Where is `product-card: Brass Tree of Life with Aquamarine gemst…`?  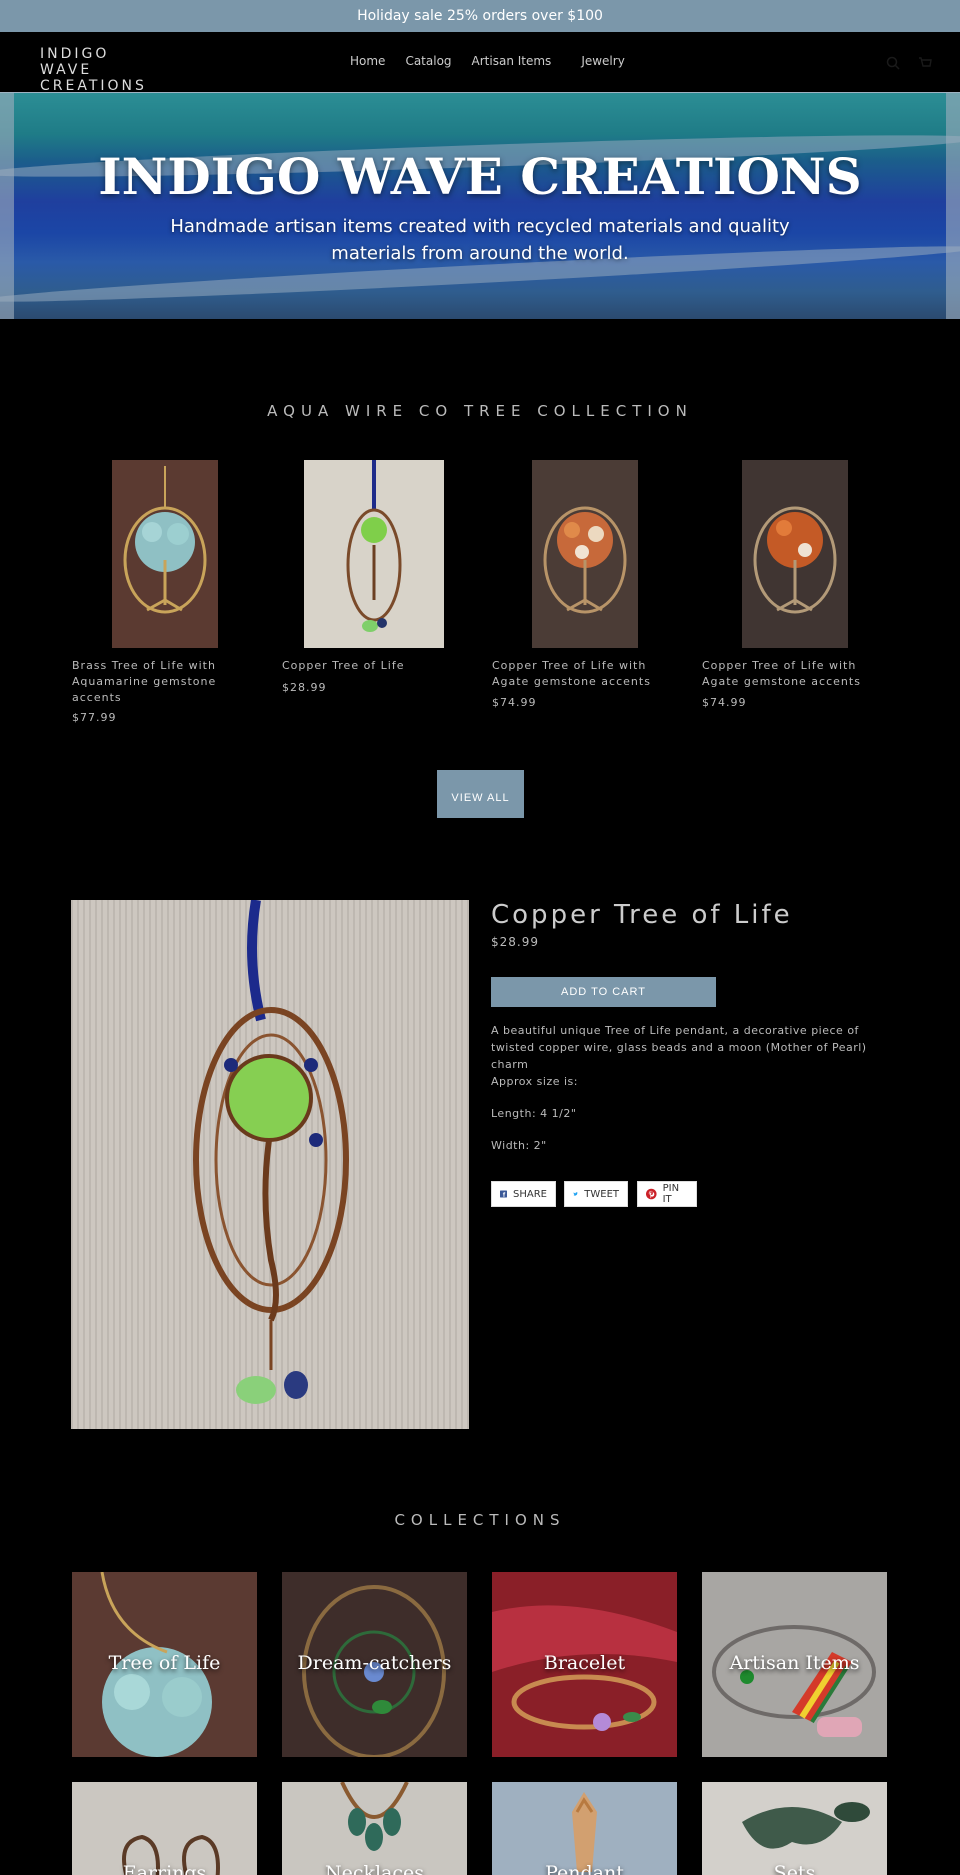 product-card: Brass Tree of Life with Aquamarine gemst… is located at coordinates (169, 595).